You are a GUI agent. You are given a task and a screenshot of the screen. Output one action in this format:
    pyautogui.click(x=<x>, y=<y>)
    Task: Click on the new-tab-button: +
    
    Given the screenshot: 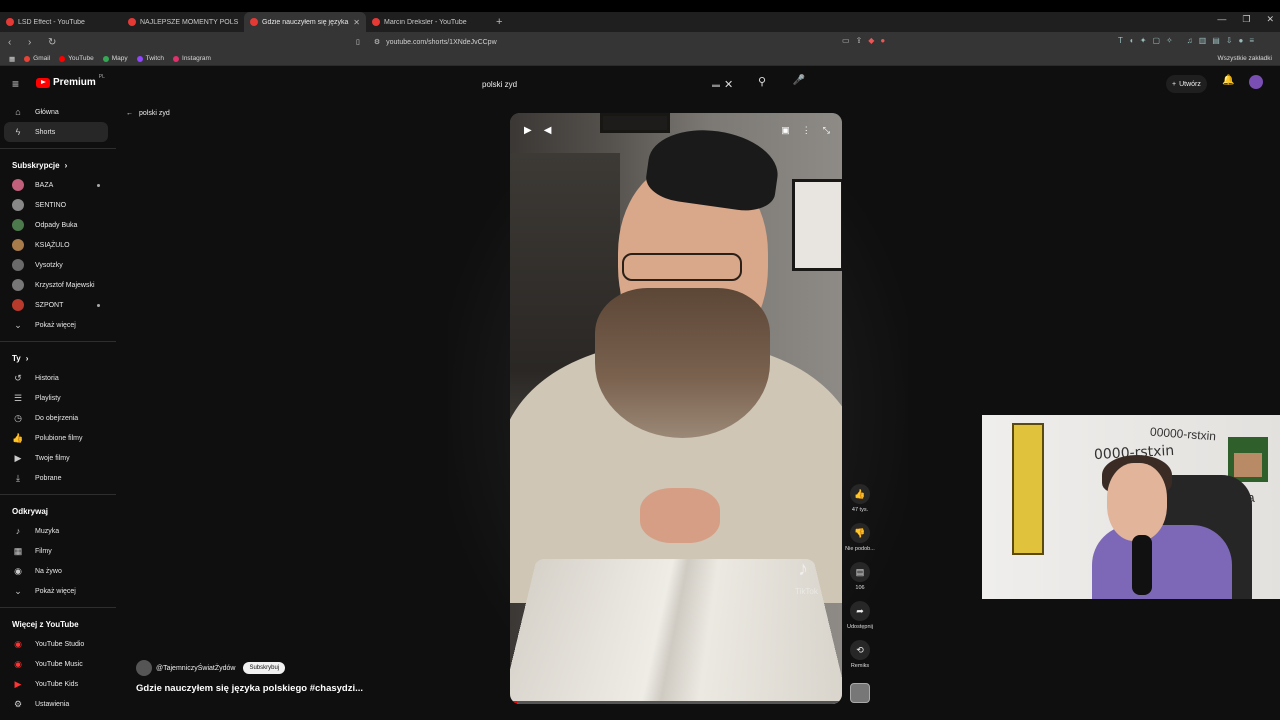 What is the action you would take?
    pyautogui.click(x=499, y=22)
    